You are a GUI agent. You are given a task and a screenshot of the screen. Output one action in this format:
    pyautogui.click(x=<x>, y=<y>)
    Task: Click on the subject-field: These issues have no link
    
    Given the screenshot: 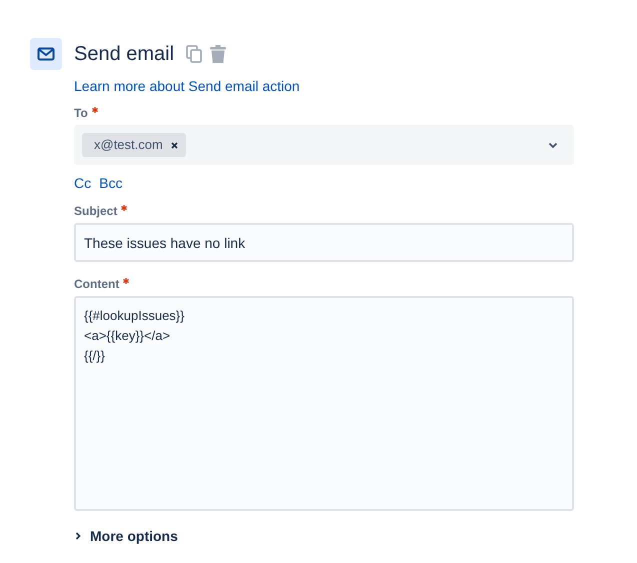 What is the action you would take?
    pyautogui.click(x=324, y=242)
    